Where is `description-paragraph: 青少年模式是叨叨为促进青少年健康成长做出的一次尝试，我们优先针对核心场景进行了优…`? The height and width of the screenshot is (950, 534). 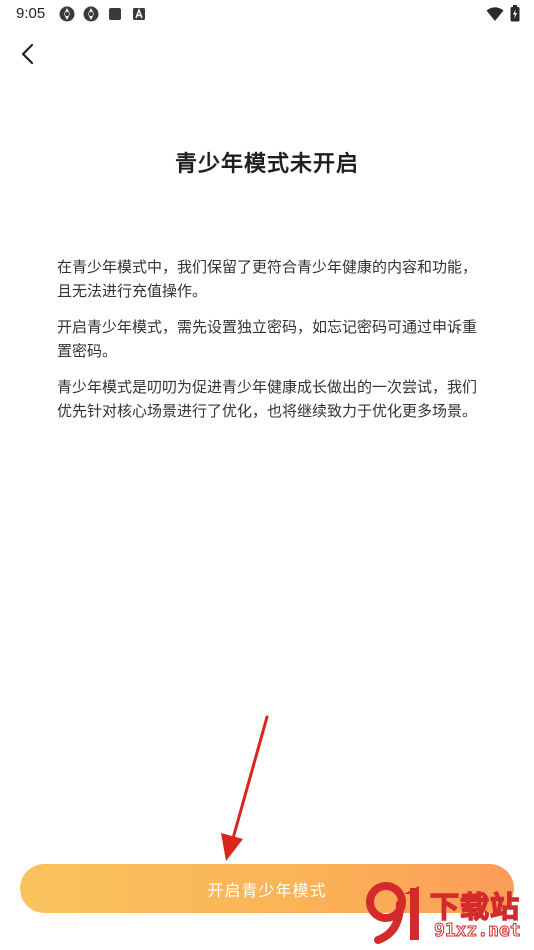 description-paragraph: 青少年模式是叨叨为促进青少年健康成长做出的一次尝试，我们优先针对核心场景进行了优… is located at coordinates (267, 399).